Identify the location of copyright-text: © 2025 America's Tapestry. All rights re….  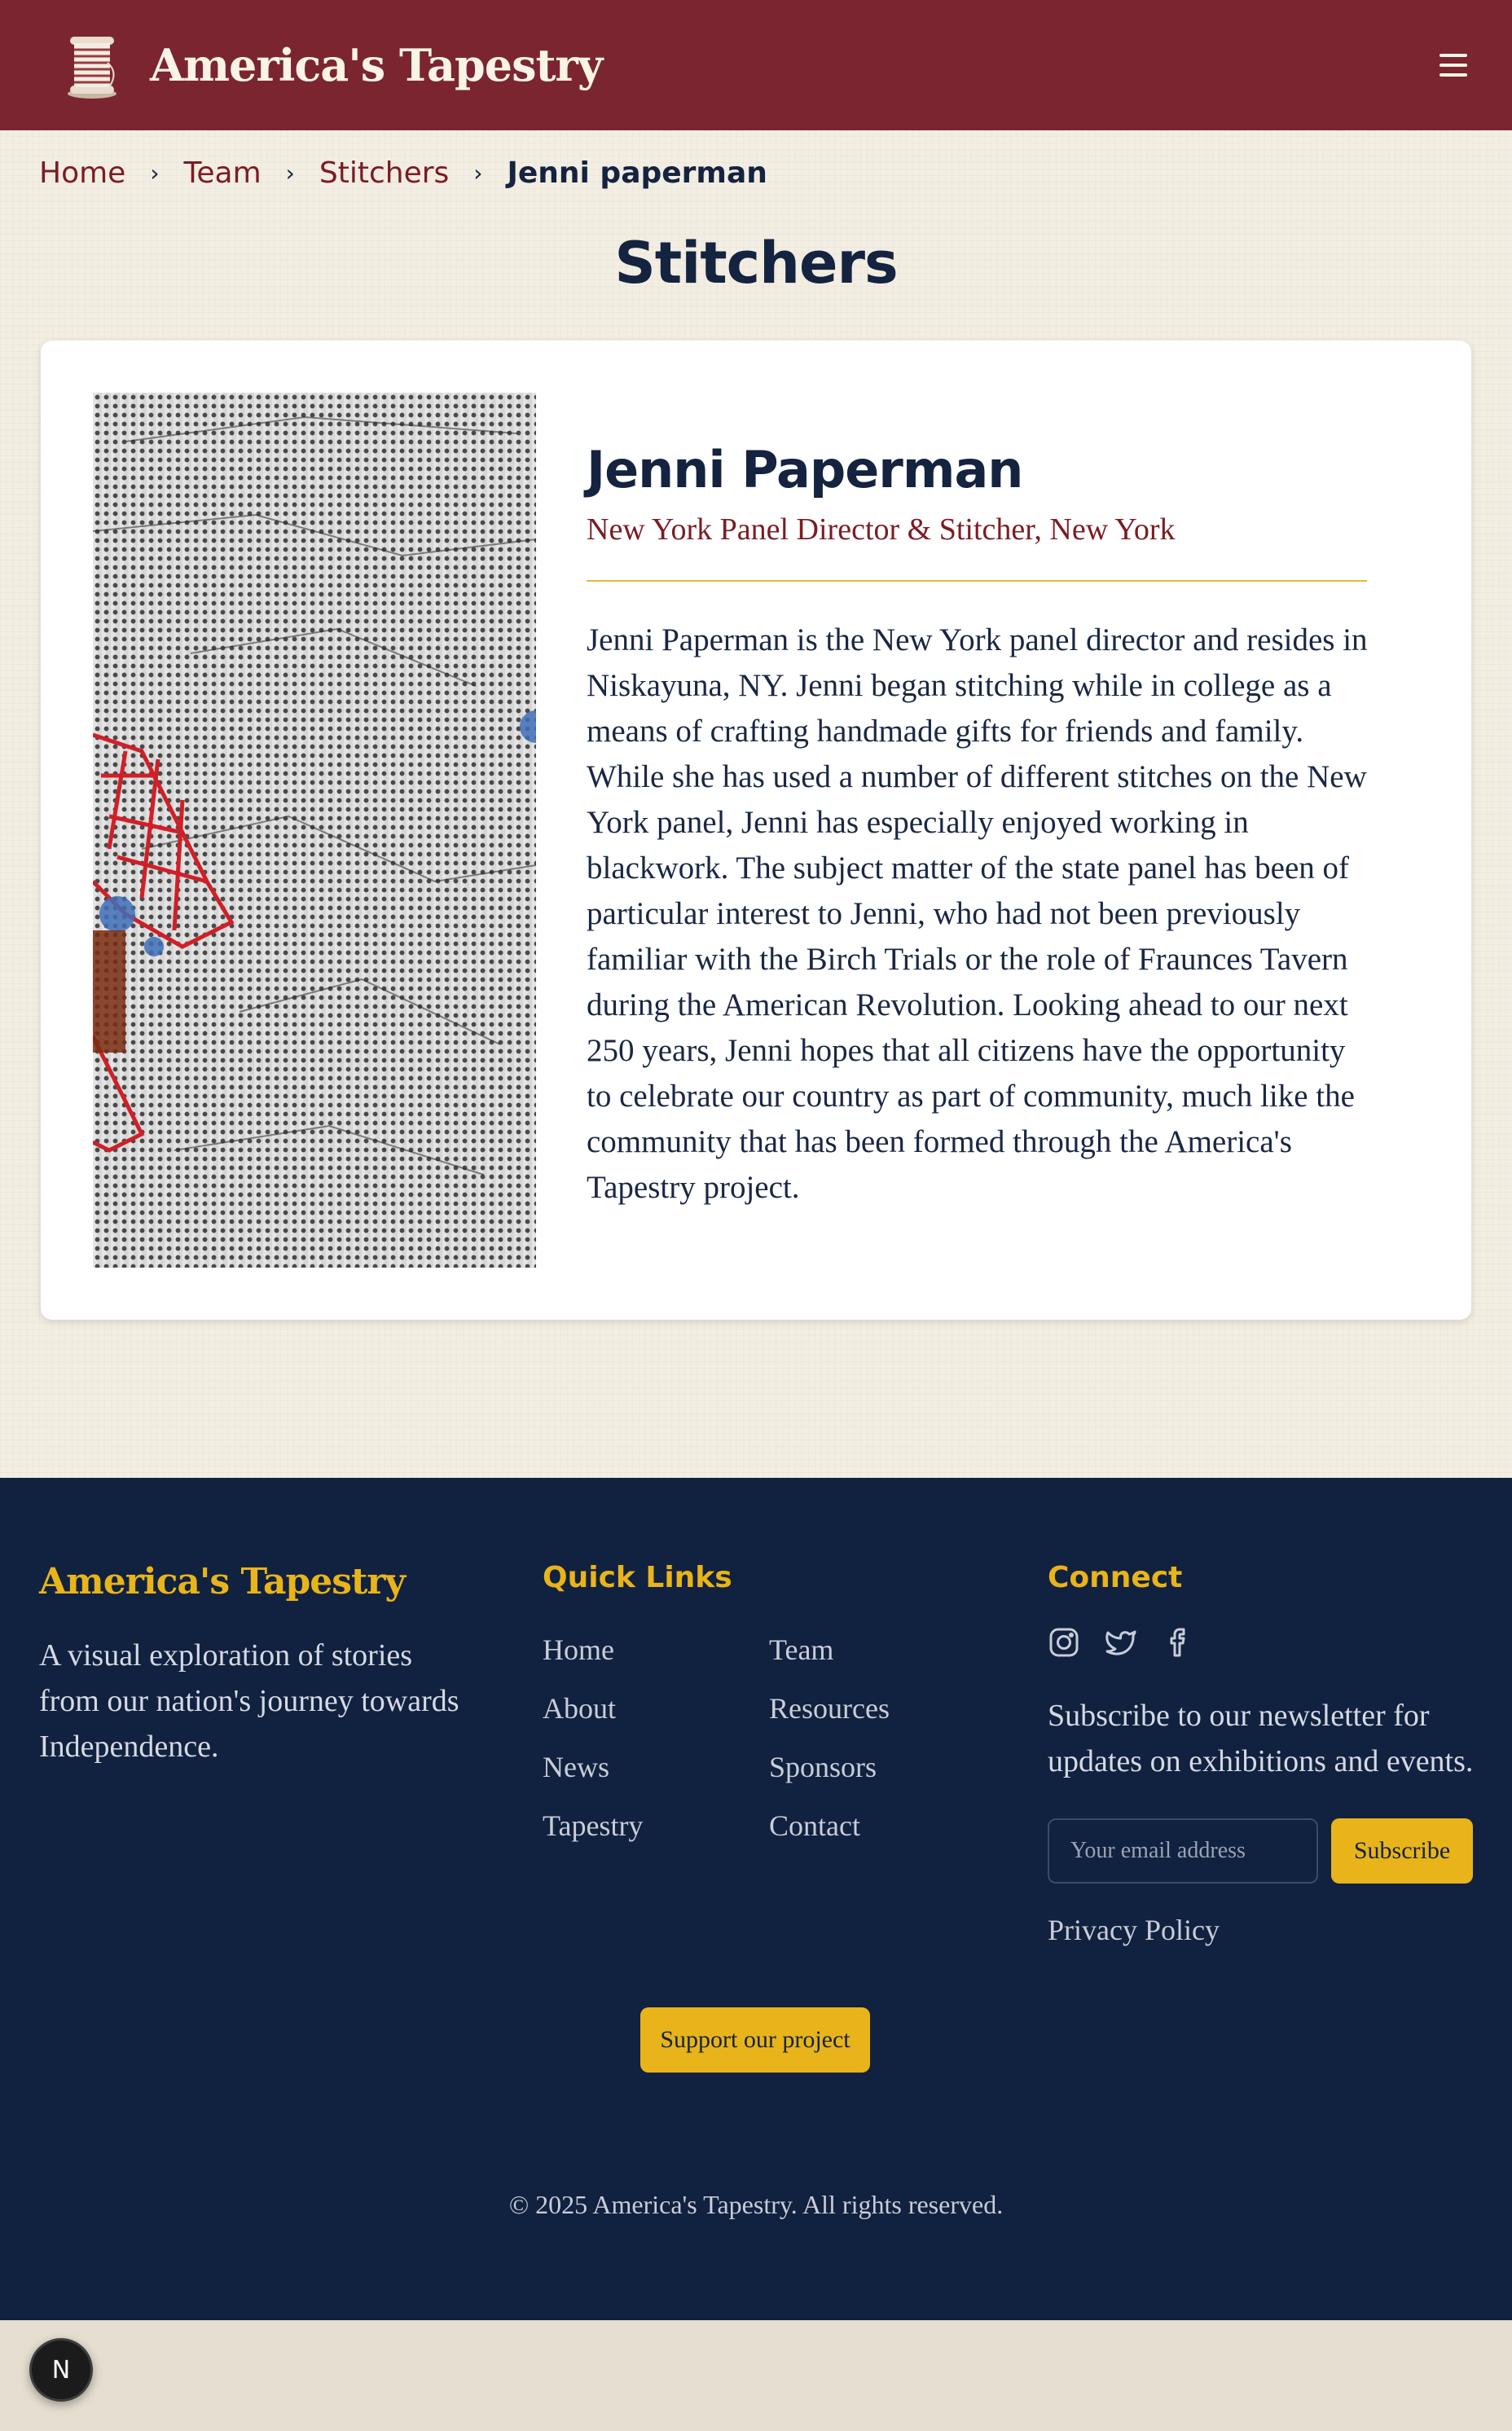
(756, 2204).